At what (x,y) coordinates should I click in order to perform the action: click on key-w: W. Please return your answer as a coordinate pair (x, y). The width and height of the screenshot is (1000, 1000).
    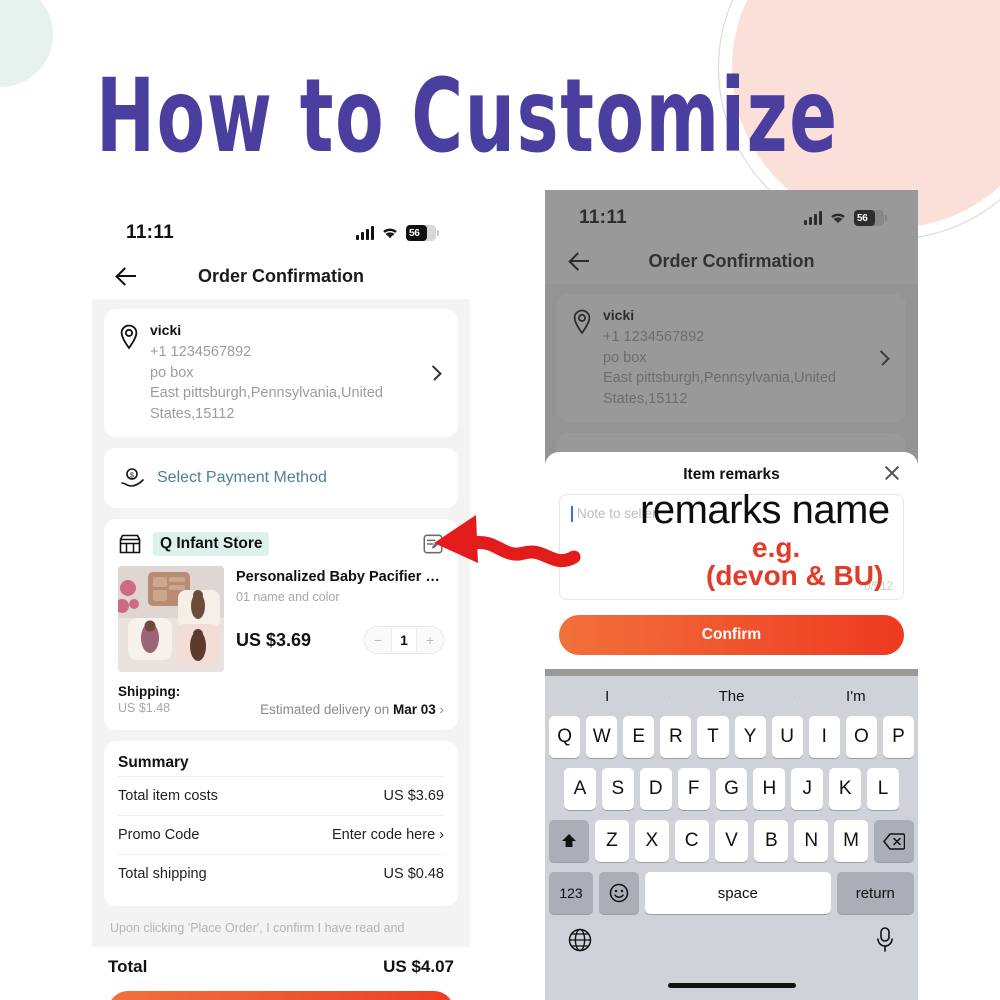
    Looking at the image, I should click on (602, 737).